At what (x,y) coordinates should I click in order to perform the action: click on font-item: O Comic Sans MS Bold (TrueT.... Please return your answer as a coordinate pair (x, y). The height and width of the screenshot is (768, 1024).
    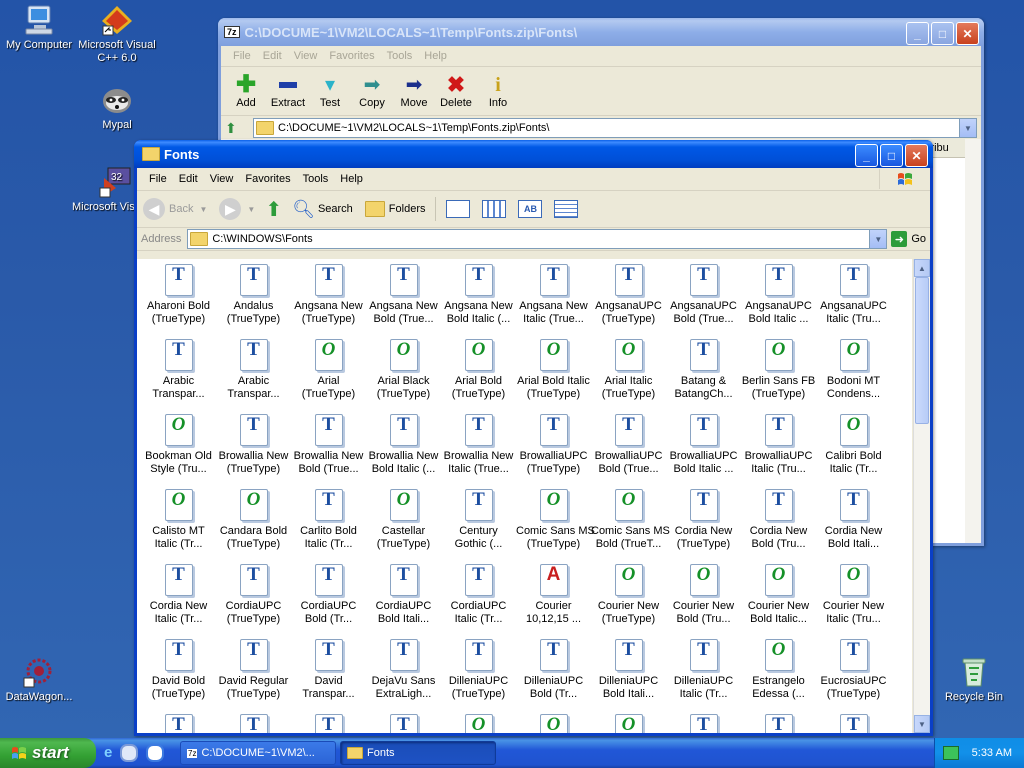
    Looking at the image, I should click on (630, 523).